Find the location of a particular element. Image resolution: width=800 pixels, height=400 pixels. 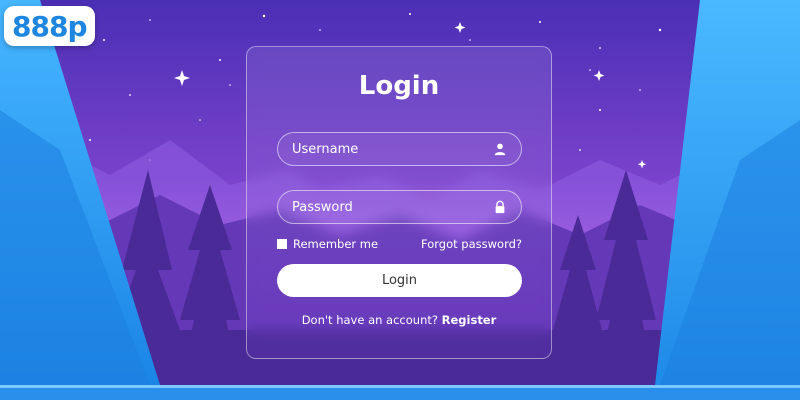

register-row: Don't have an account? Register is located at coordinates (399, 320).